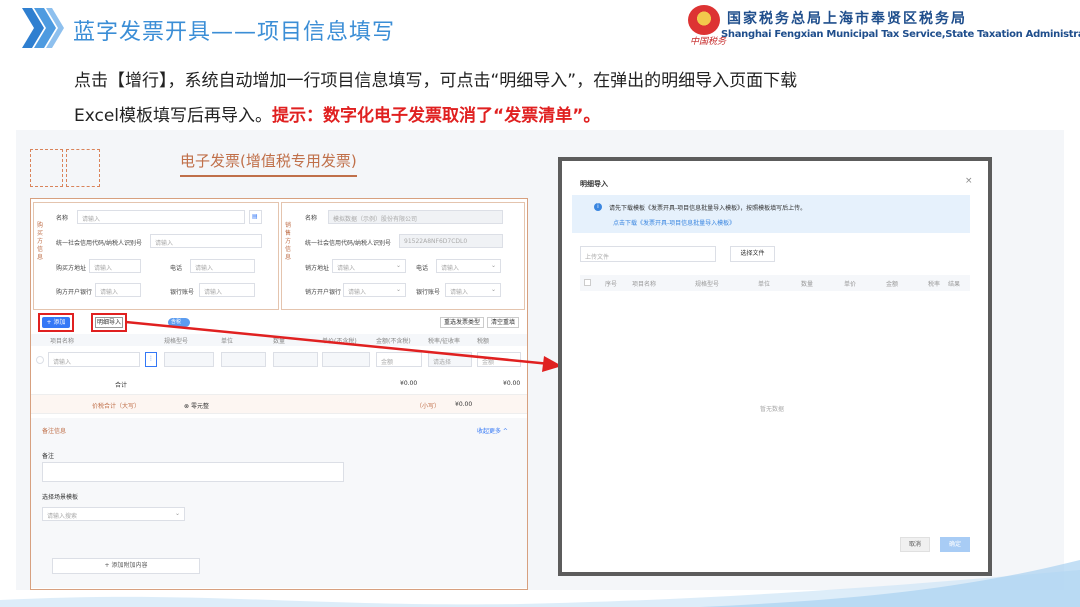 Image resolution: width=1080 pixels, height=607 pixels. Describe the element at coordinates (594, 184) in the screenshot. I see `dialog-title: 明细导入` at that location.